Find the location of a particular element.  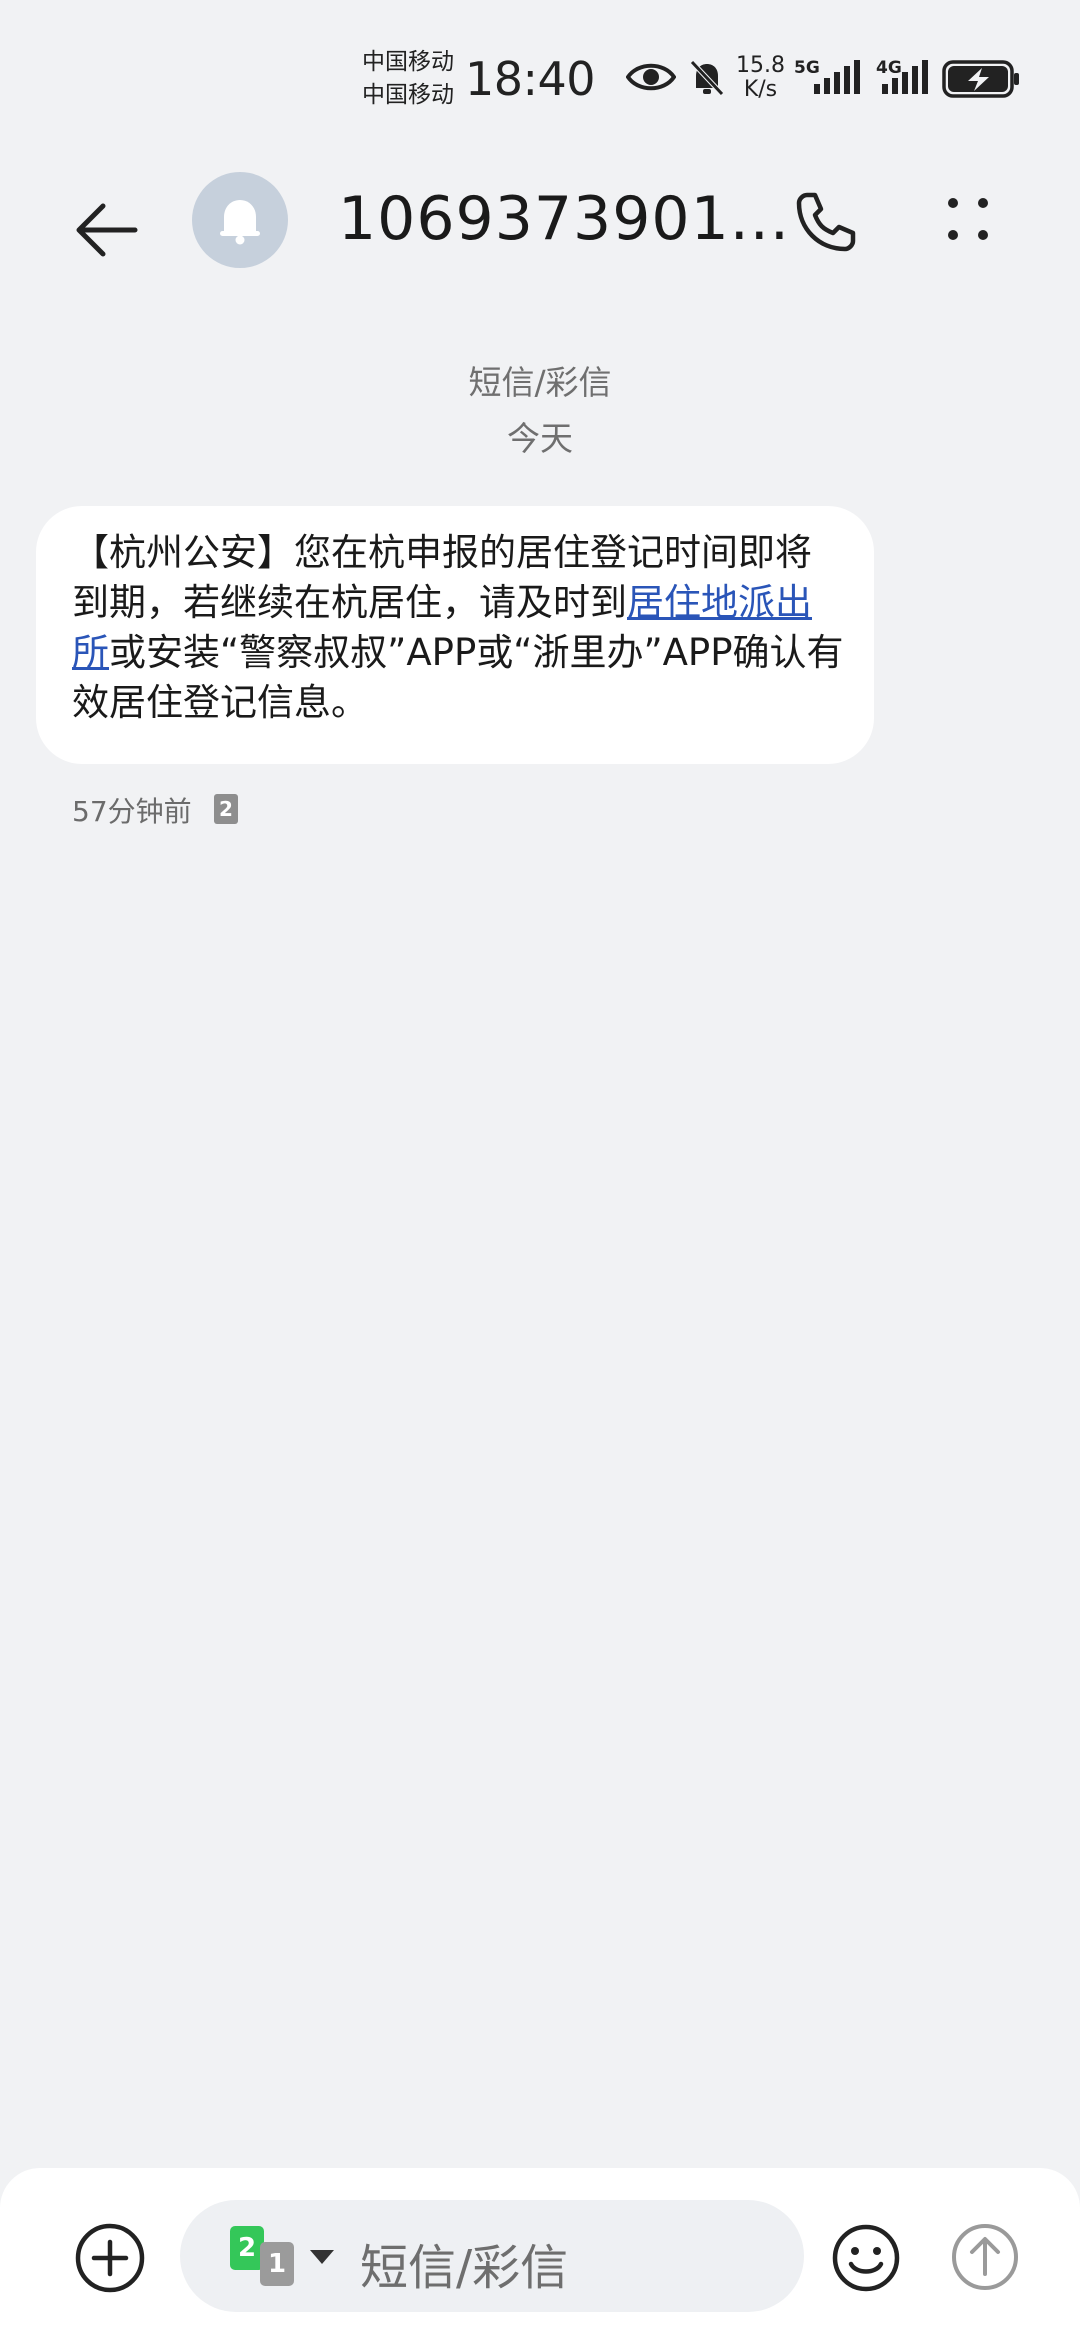

message-timestamp: 57分钟前 is located at coordinates (132, 811).